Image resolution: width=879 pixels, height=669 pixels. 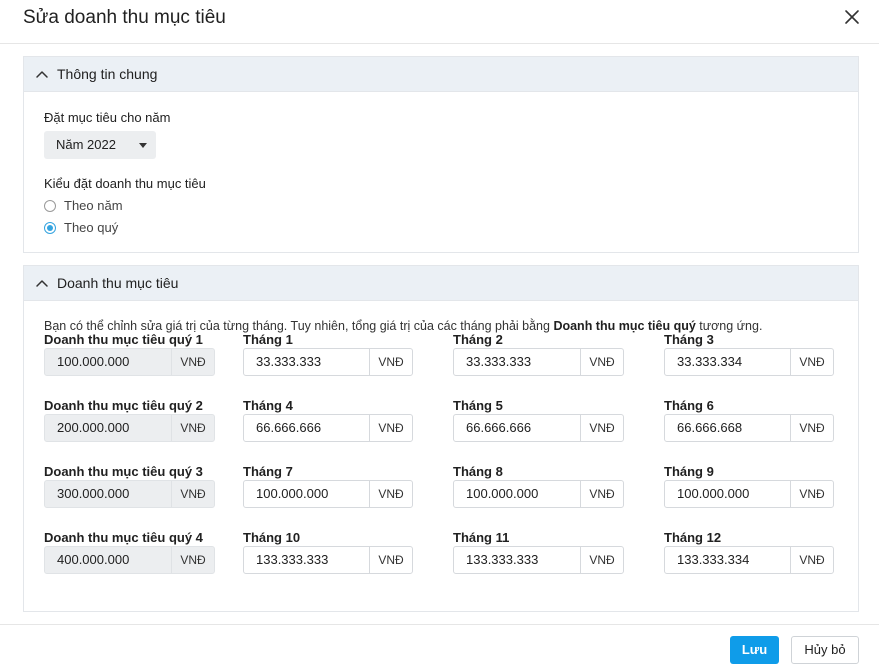 I want to click on radio-label: Theo năm, so click(x=93, y=205).